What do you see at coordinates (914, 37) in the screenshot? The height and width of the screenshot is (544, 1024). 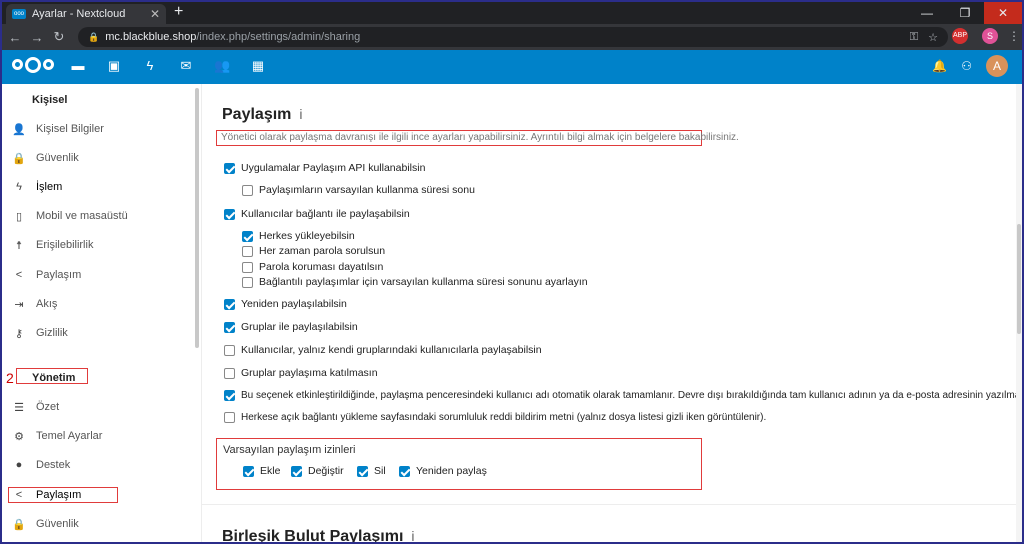 I see `key-icon: ⚿` at bounding box center [914, 37].